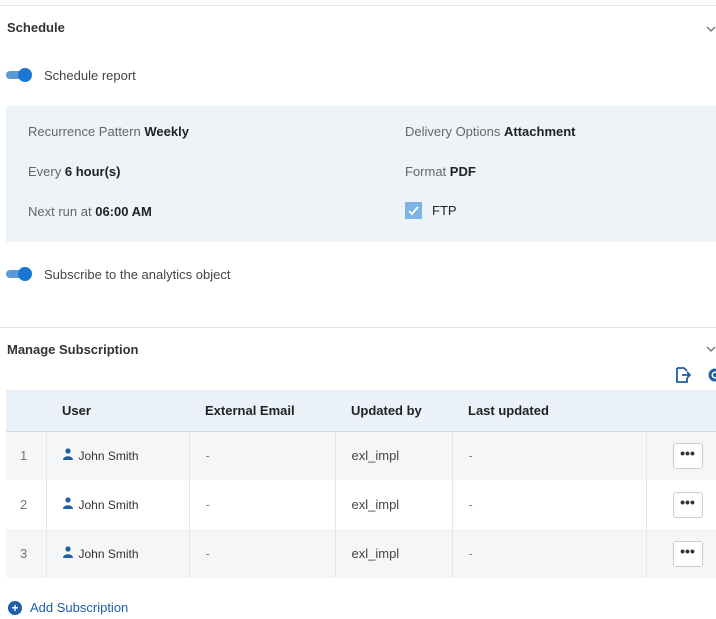  What do you see at coordinates (683, 375) in the screenshot?
I see `export-icon` at bounding box center [683, 375].